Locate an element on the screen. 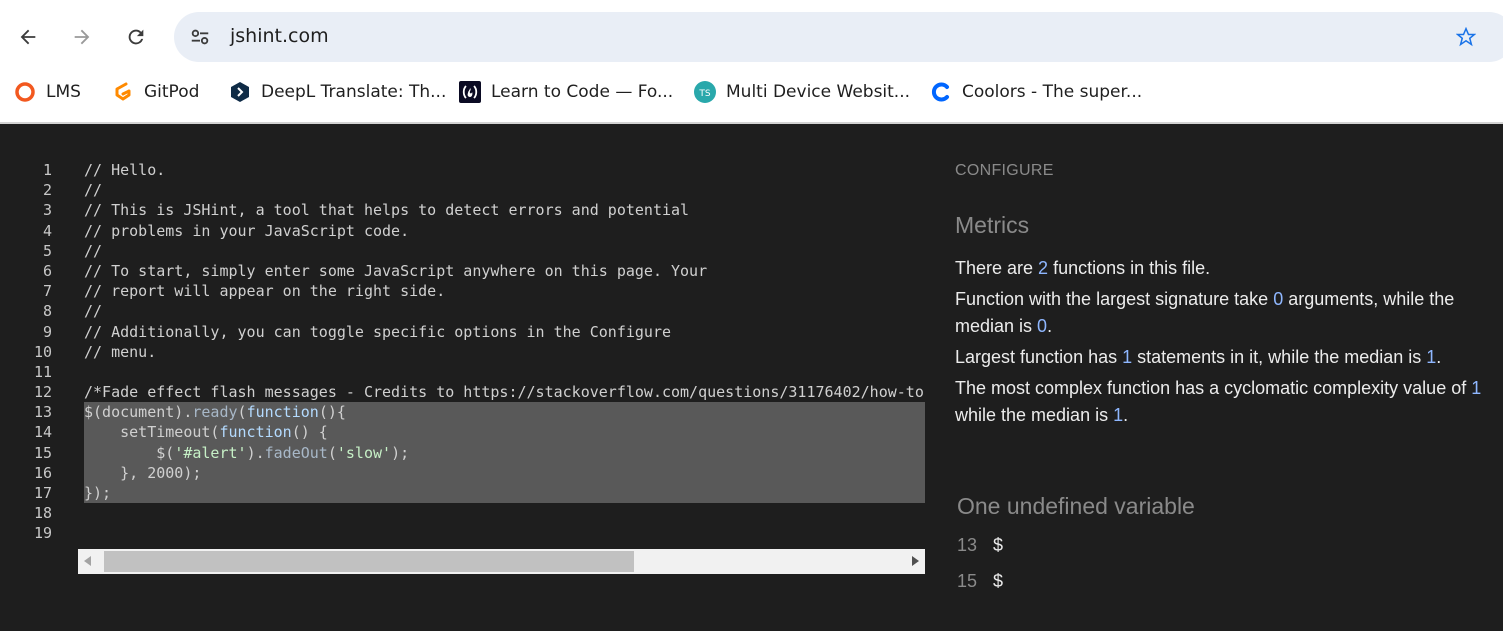 This screenshot has height=631, width=1503. line-number: 2 is located at coordinates (47, 190).